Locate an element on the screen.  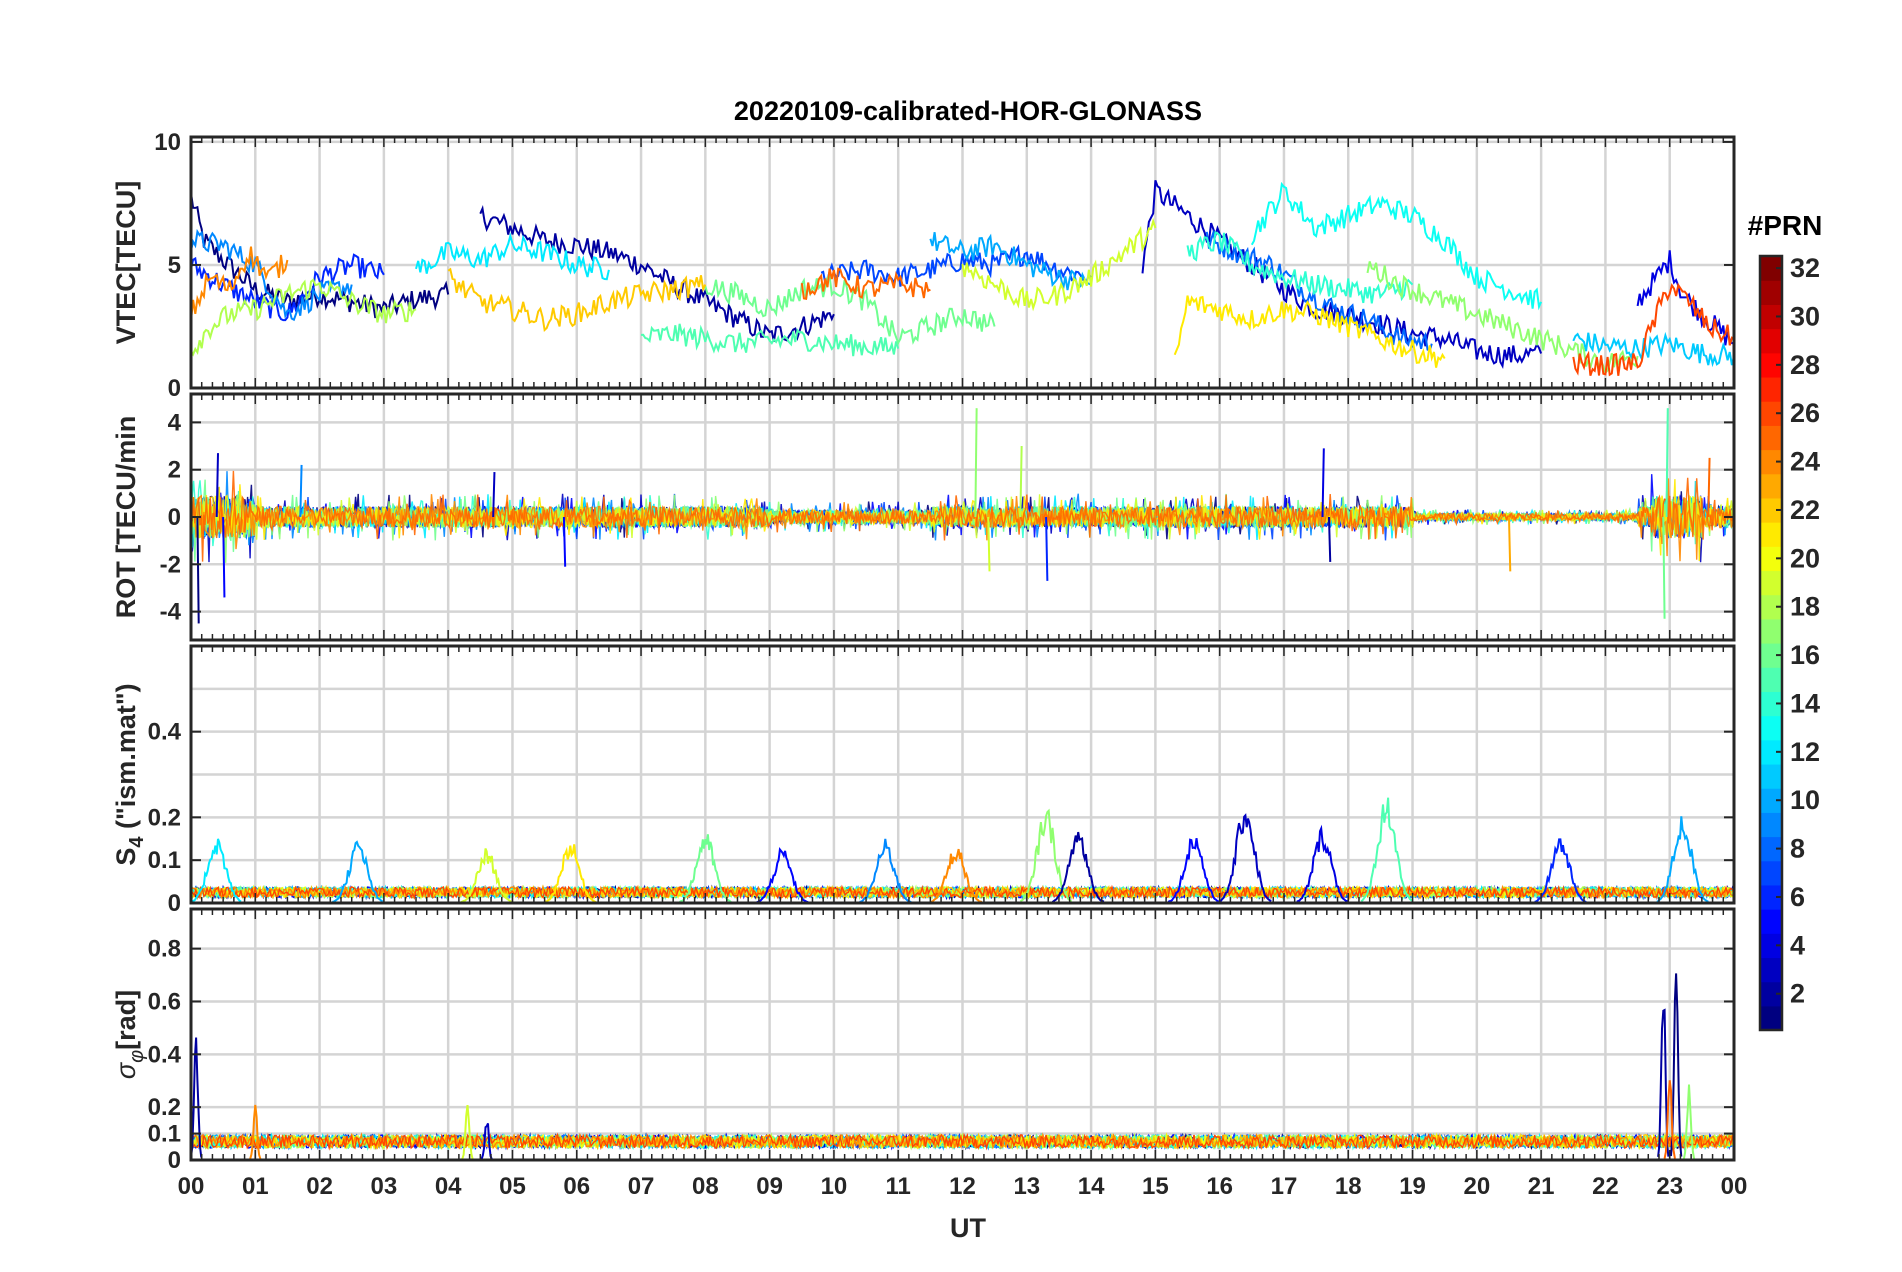
y-tick-label: 4 is located at coordinates (175, 422).